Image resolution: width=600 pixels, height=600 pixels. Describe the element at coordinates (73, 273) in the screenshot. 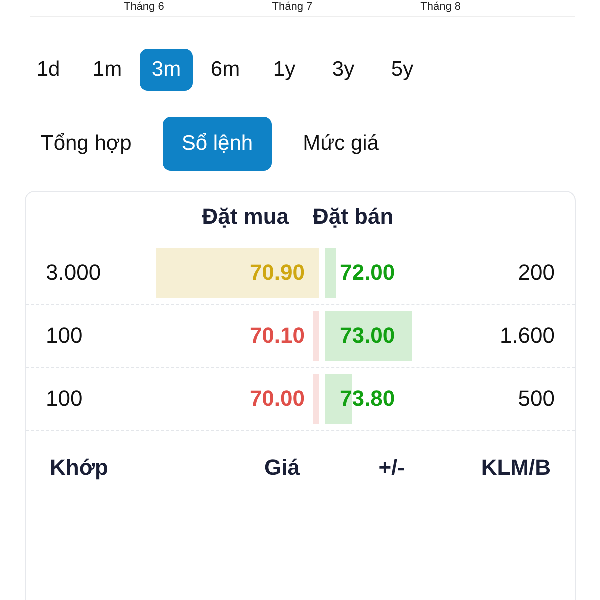

I see `bid-volume: 3.000` at that location.